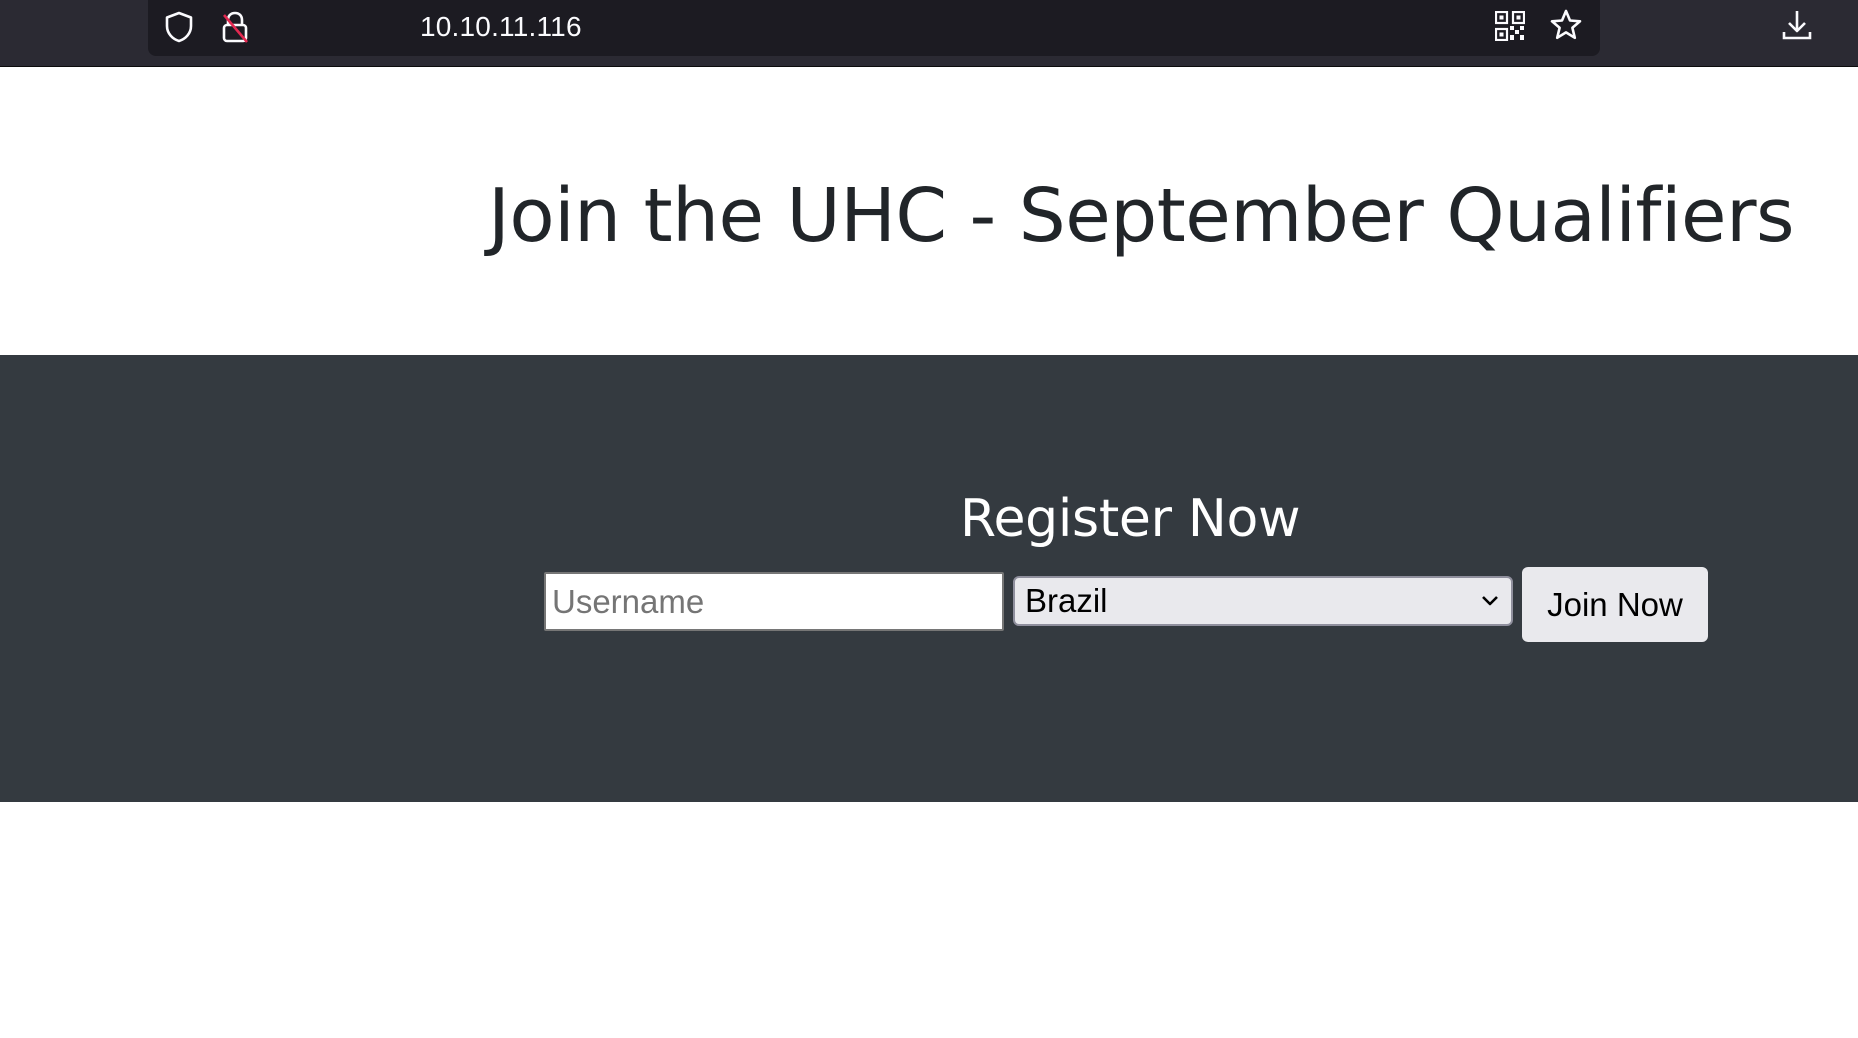 The image size is (1858, 1038). What do you see at coordinates (1510, 26) in the screenshot?
I see `qr-code-icon` at bounding box center [1510, 26].